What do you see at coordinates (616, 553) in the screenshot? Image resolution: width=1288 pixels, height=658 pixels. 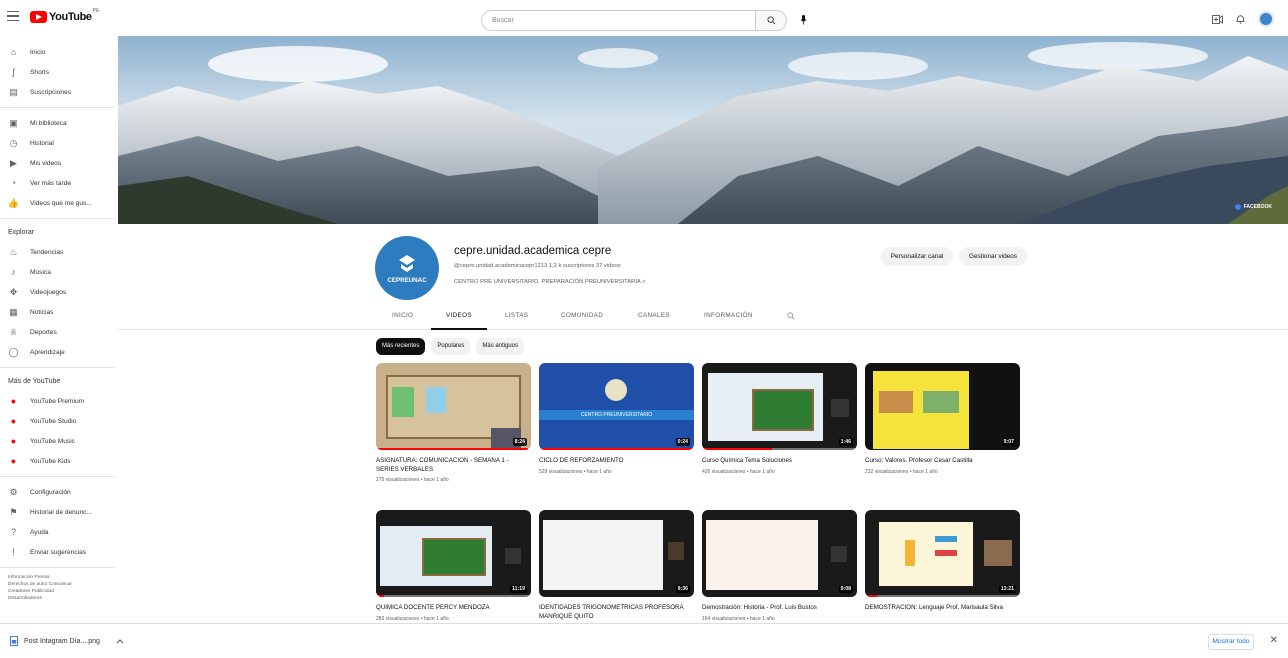 I see `video-thumbnail: 9:36` at bounding box center [616, 553].